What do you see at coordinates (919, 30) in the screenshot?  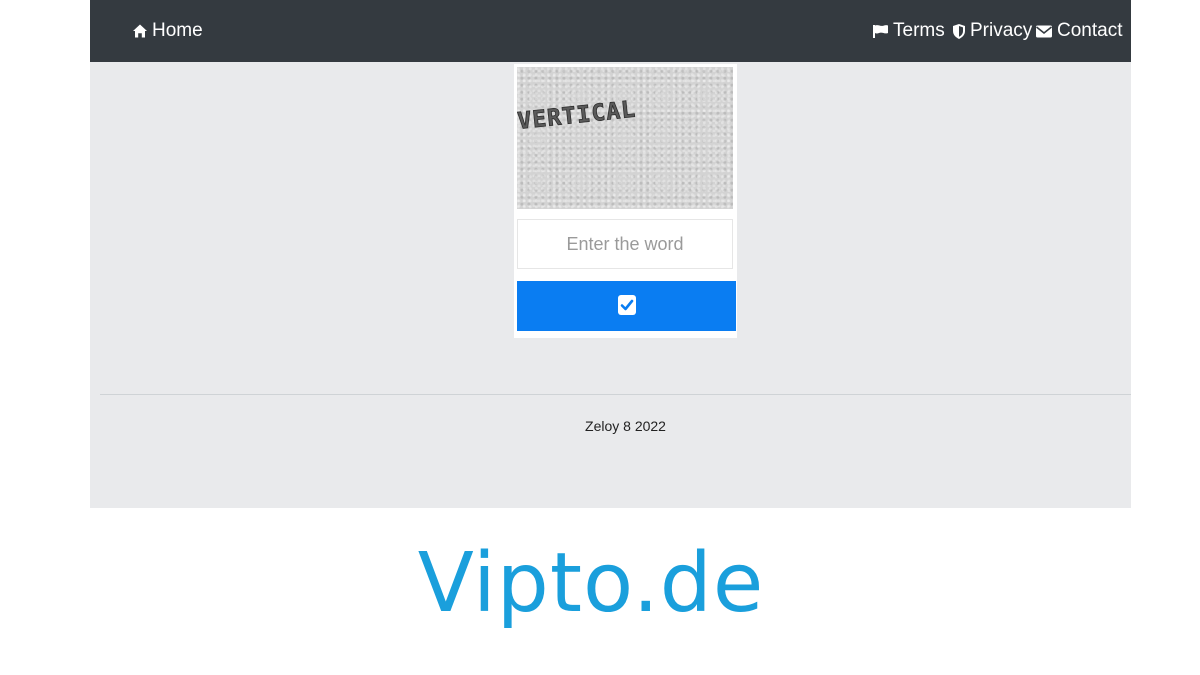 I see `nav-terms-label: Terms` at bounding box center [919, 30].